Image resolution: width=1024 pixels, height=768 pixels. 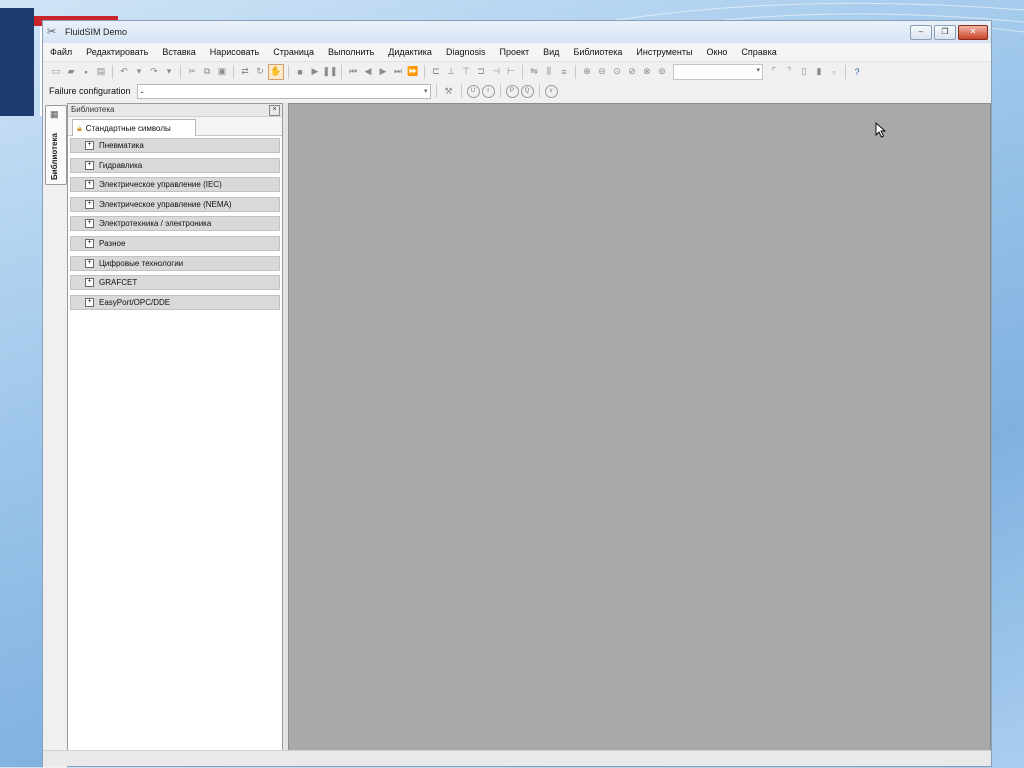 I want to click on library-item-pneumatics: + Пневматика, so click(x=175, y=145).